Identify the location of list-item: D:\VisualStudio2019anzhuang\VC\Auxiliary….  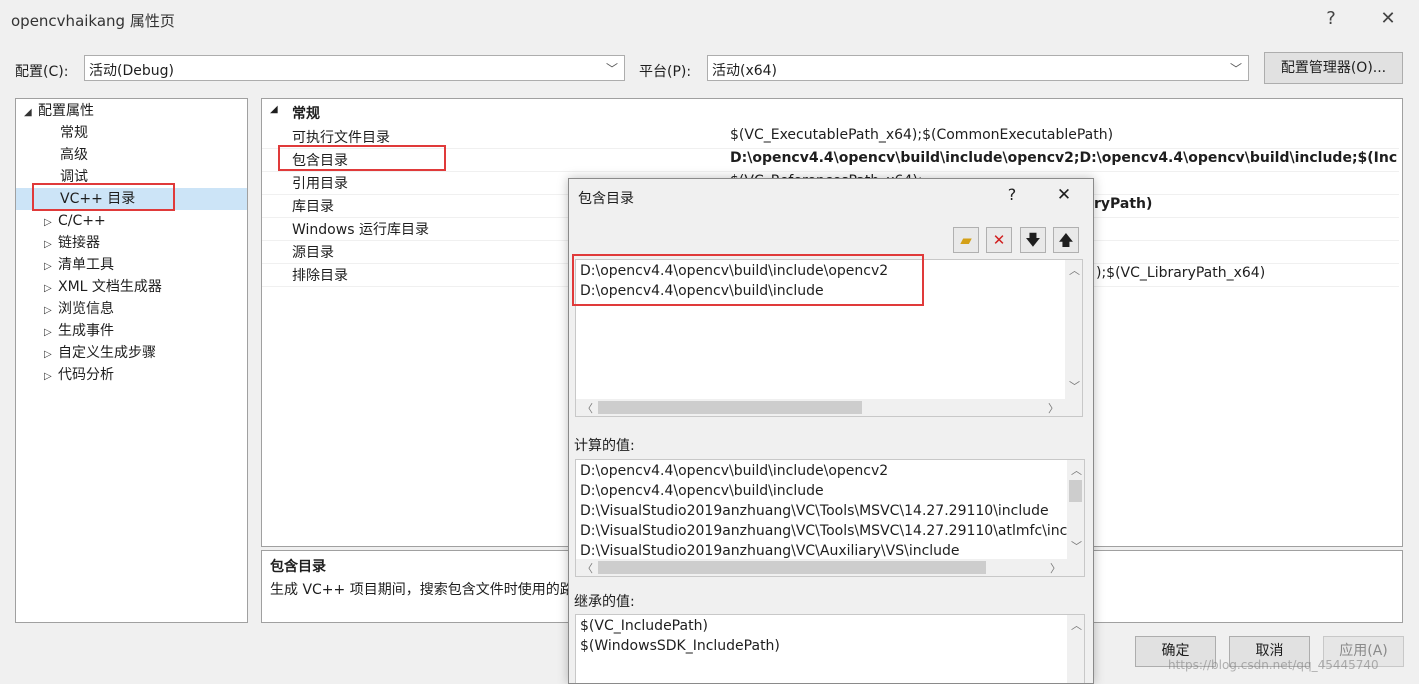
(770, 551).